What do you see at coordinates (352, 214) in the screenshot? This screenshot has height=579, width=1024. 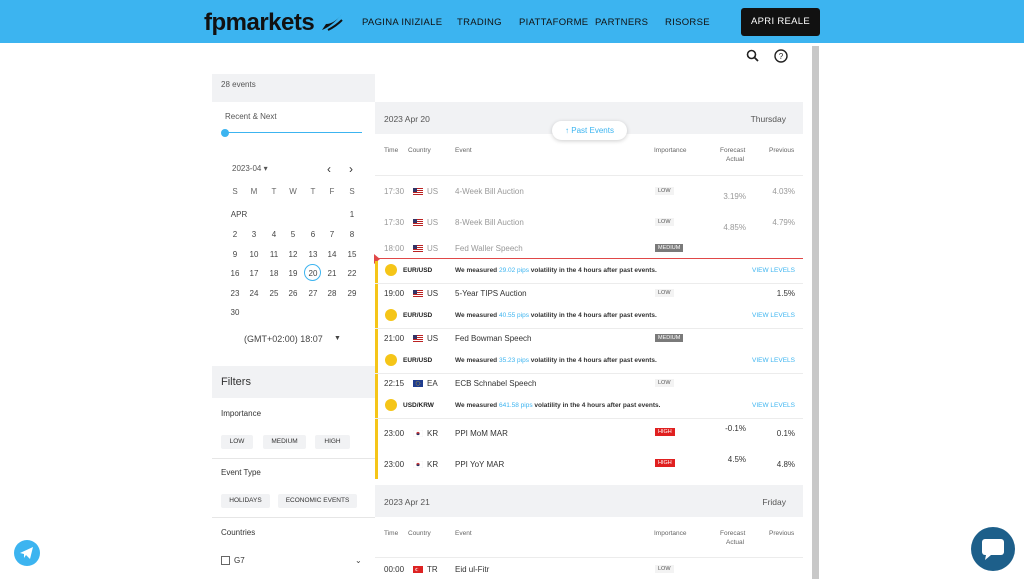 I see `calendar-day: 1` at bounding box center [352, 214].